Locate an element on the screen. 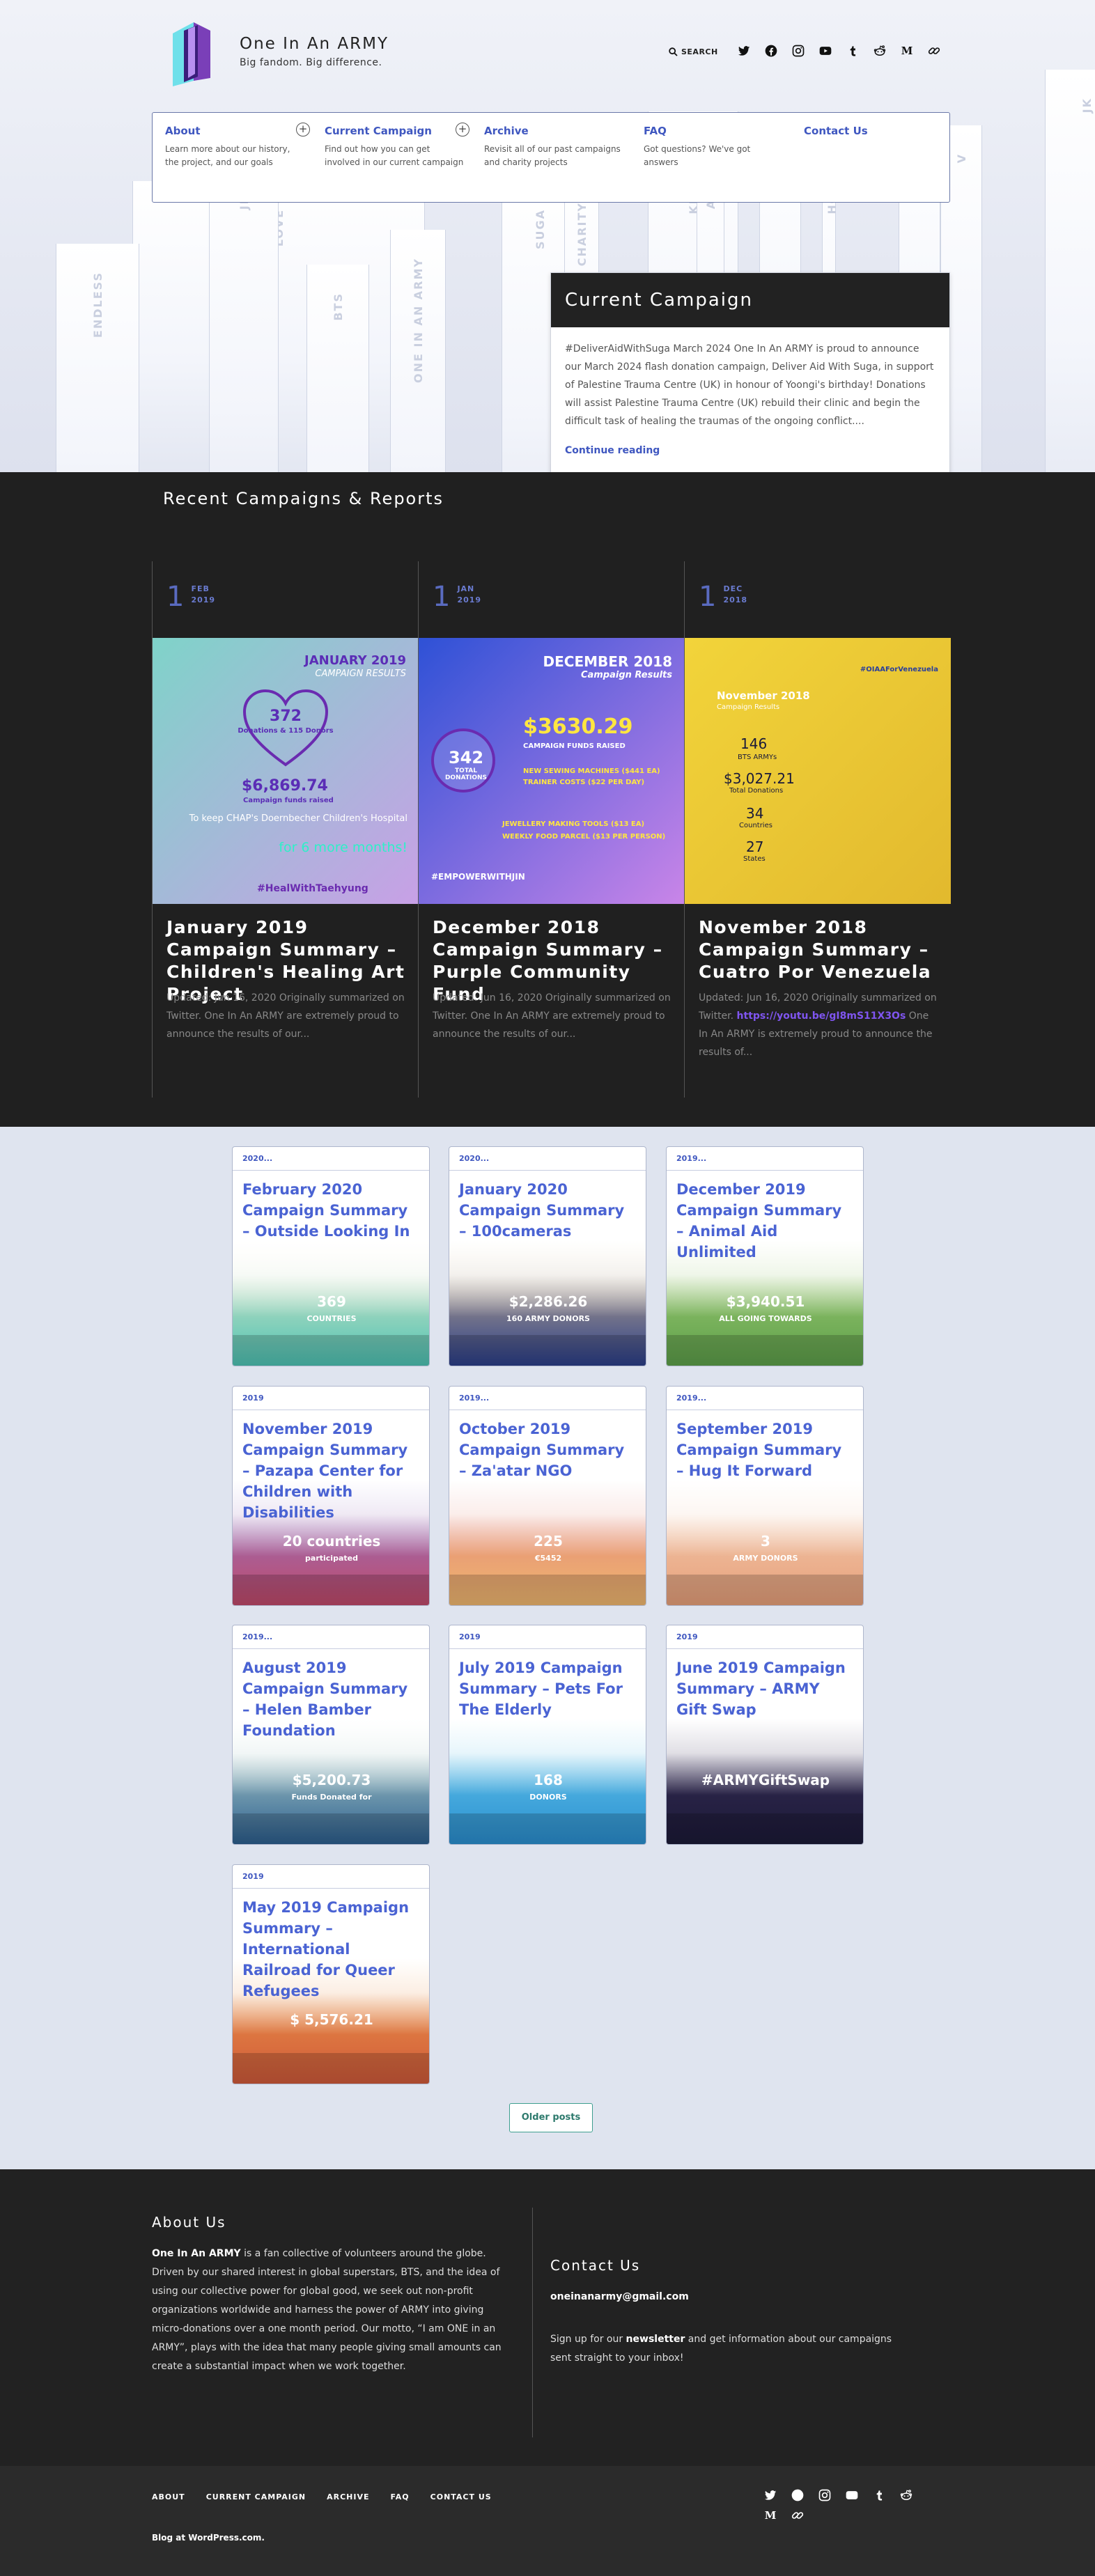 The image size is (1095, 2576). archive-post-thumbnail: 369 COUNTRIES is located at coordinates (331, 1303).